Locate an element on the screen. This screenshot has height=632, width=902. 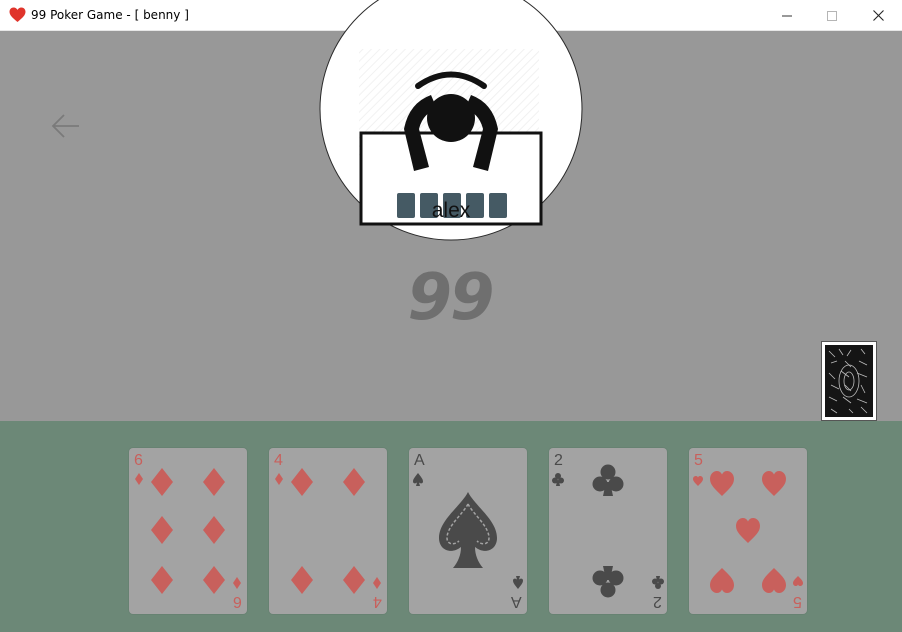
close-icon is located at coordinates (878, 15).